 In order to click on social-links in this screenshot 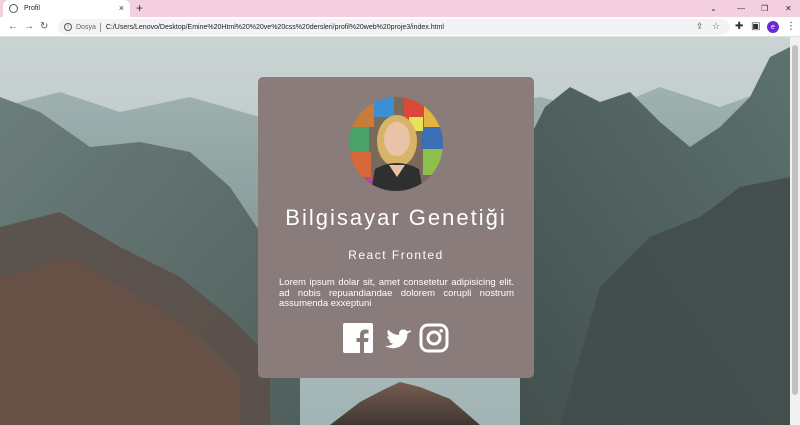, I will do `click(396, 338)`.